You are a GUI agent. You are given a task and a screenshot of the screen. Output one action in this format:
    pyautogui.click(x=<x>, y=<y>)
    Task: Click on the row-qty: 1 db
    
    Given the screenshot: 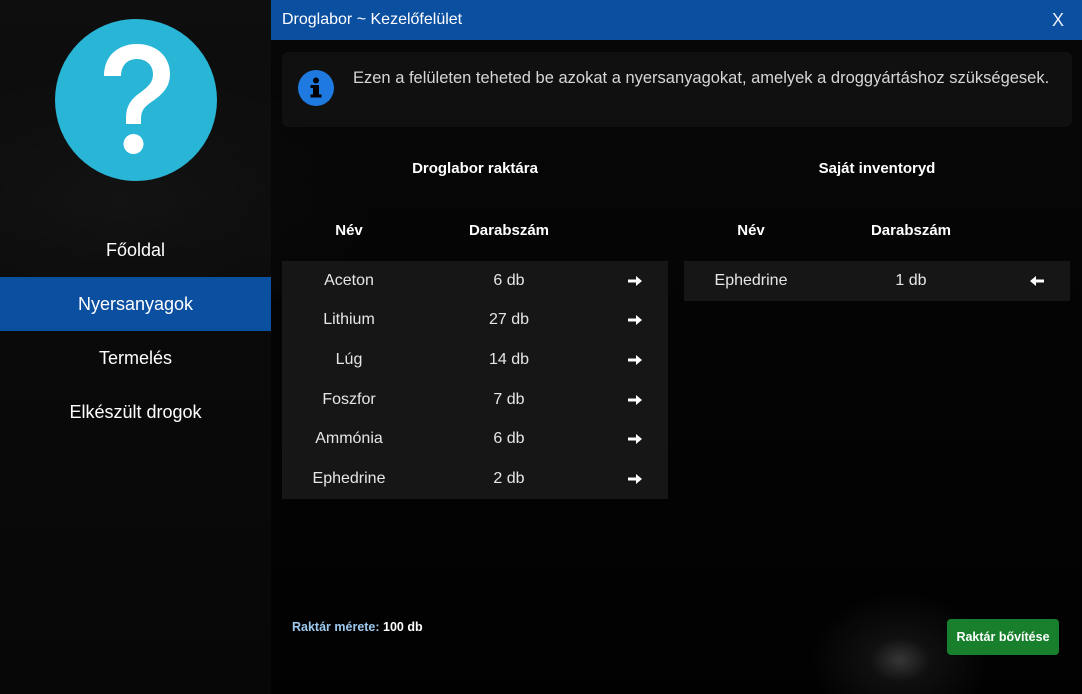 What is the action you would take?
    pyautogui.click(x=911, y=280)
    